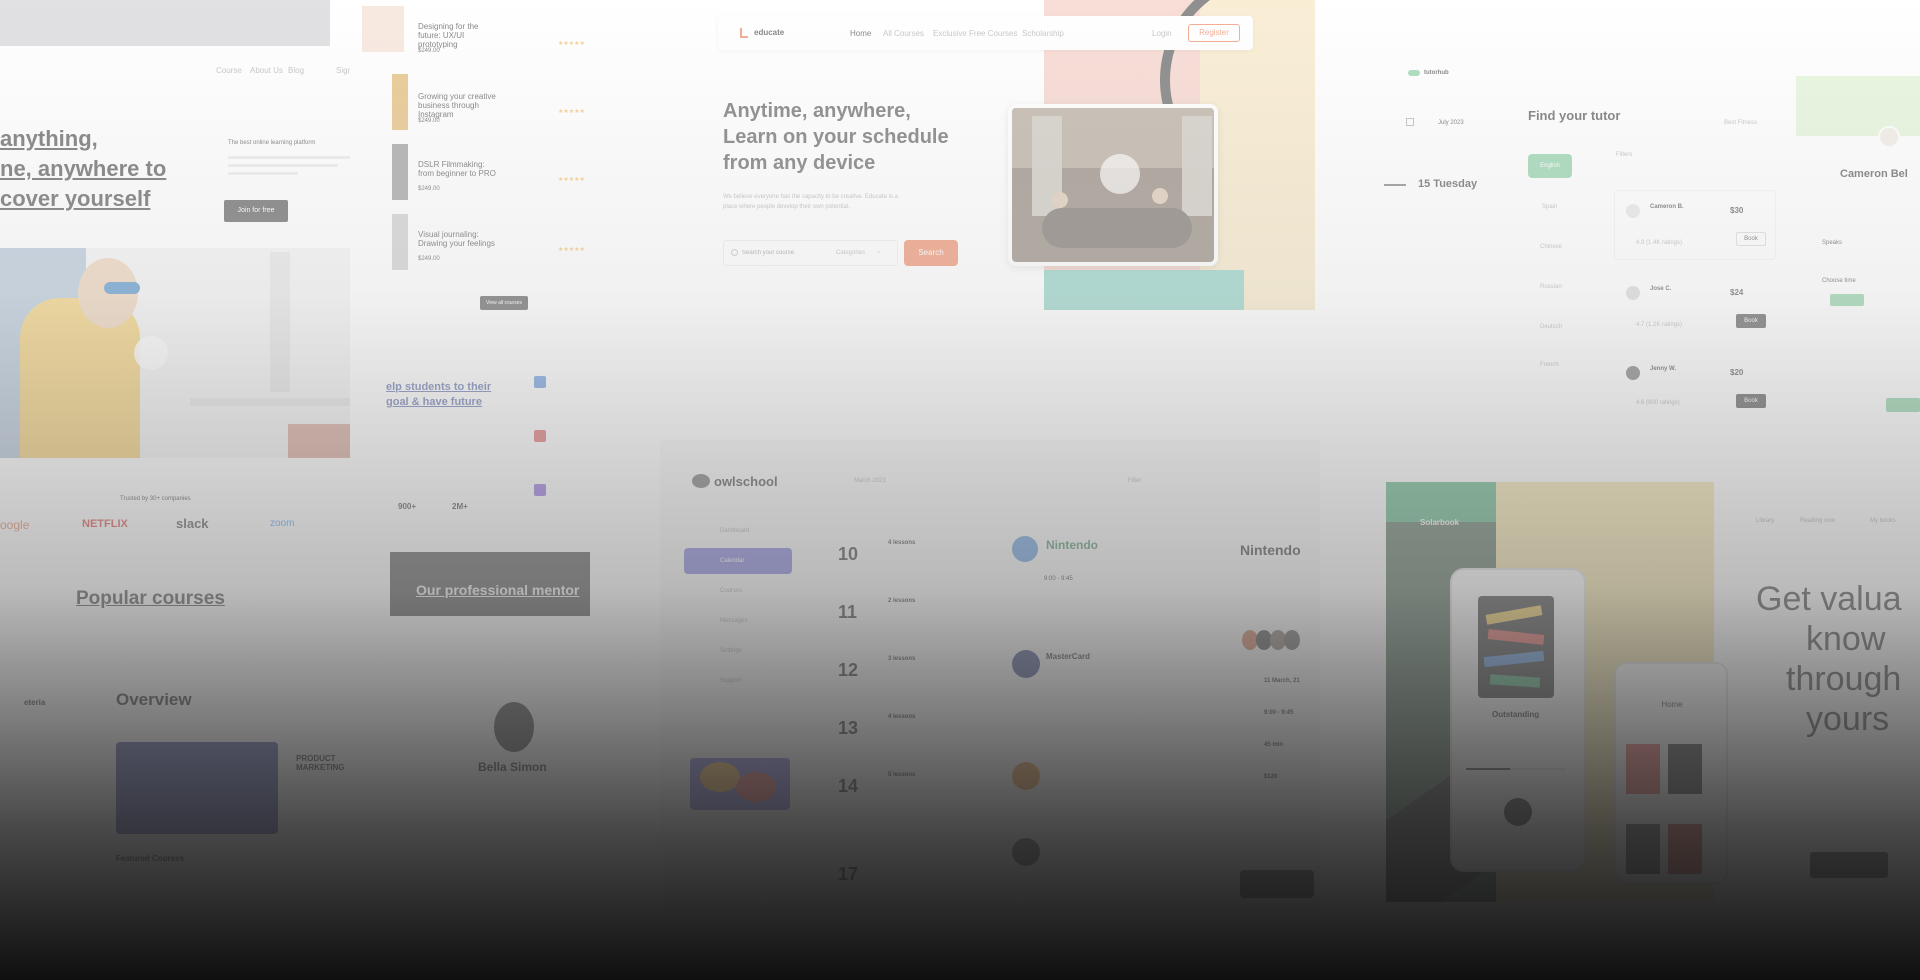 This screenshot has height=980, width=1920. I want to click on day-number: 11, so click(847, 612).